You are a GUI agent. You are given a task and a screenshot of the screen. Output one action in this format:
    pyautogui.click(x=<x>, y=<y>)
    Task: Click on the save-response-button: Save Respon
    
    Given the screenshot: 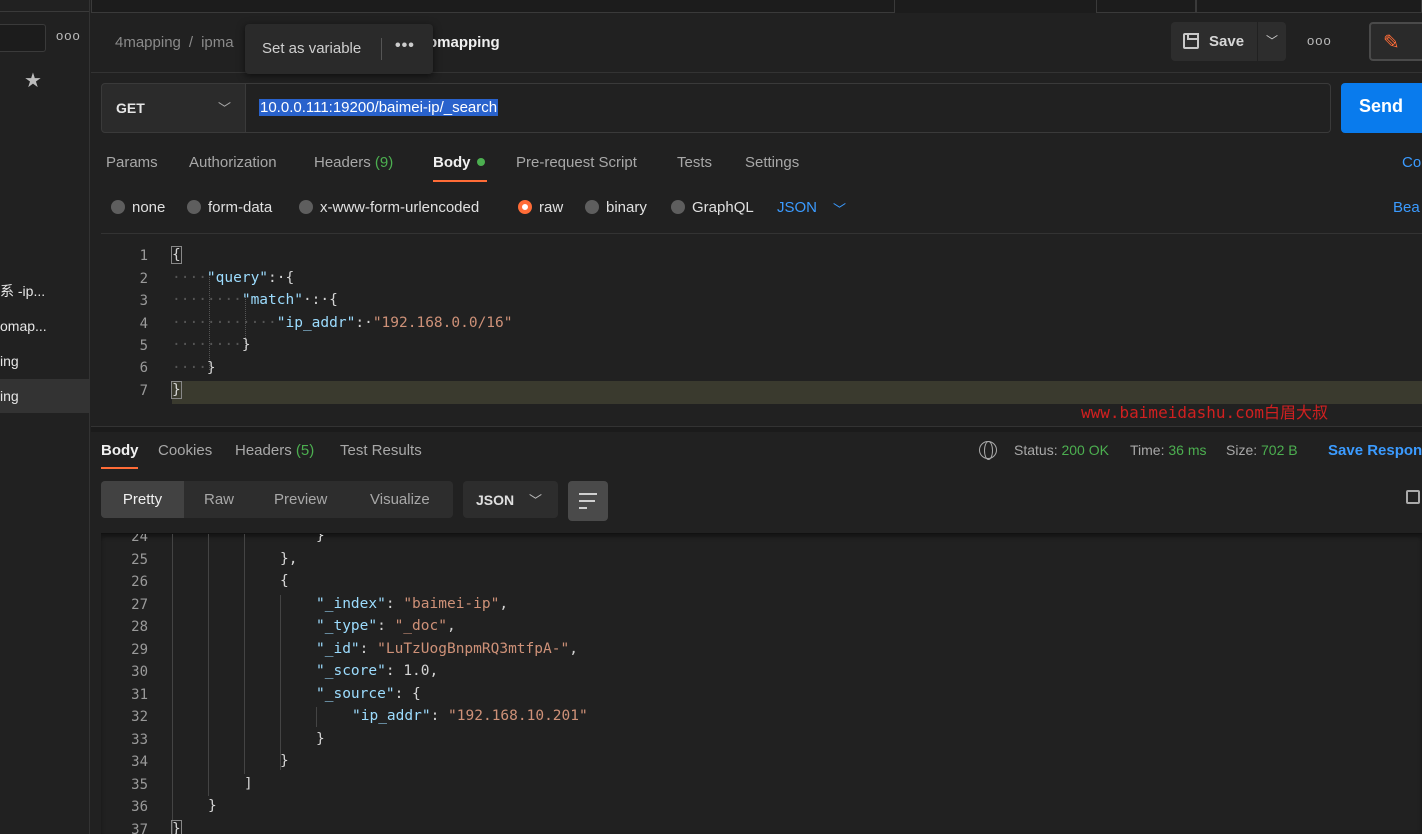 What is the action you would take?
    pyautogui.click(x=1375, y=450)
    